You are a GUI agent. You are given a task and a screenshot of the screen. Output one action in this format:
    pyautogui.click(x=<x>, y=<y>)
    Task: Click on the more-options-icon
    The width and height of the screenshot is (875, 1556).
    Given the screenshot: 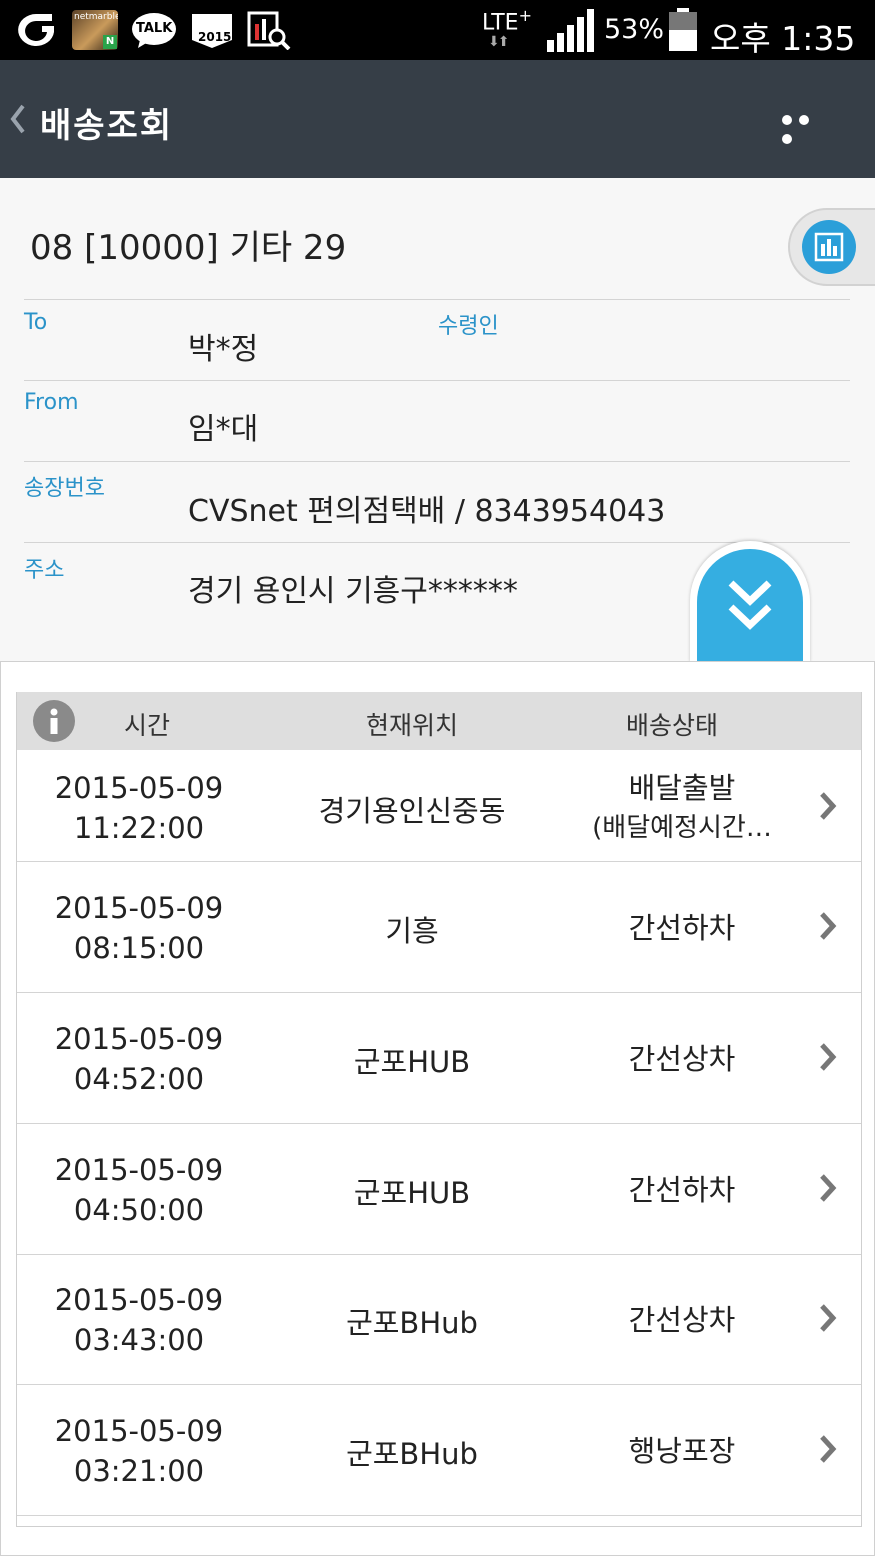 What is the action you would take?
    pyautogui.click(x=807, y=127)
    